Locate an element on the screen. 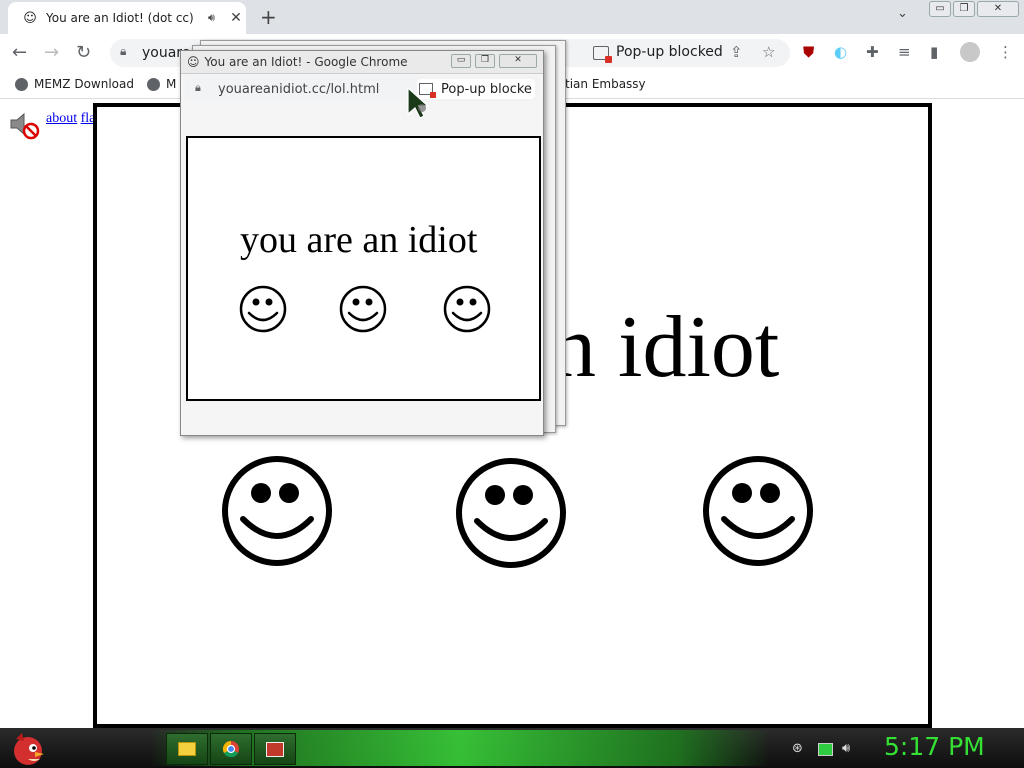 The height and width of the screenshot is (768, 1024). popup-restore-button: ❐ is located at coordinates (485, 61).